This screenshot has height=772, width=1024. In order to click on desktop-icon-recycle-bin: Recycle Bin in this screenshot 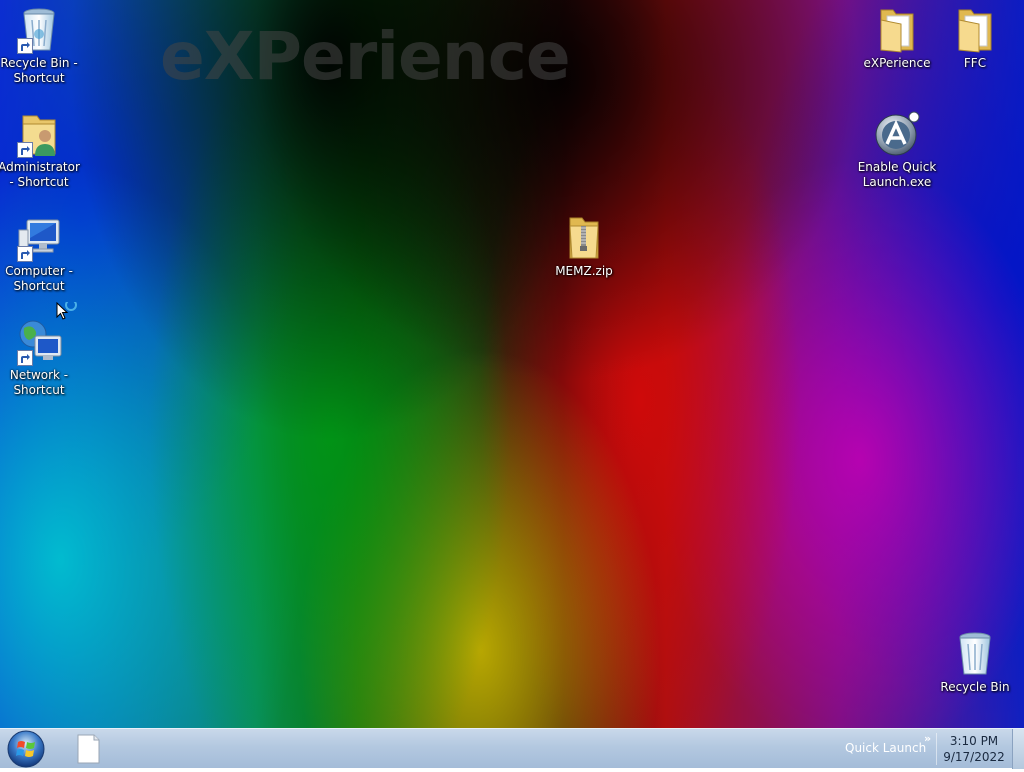, I will do `click(975, 662)`.